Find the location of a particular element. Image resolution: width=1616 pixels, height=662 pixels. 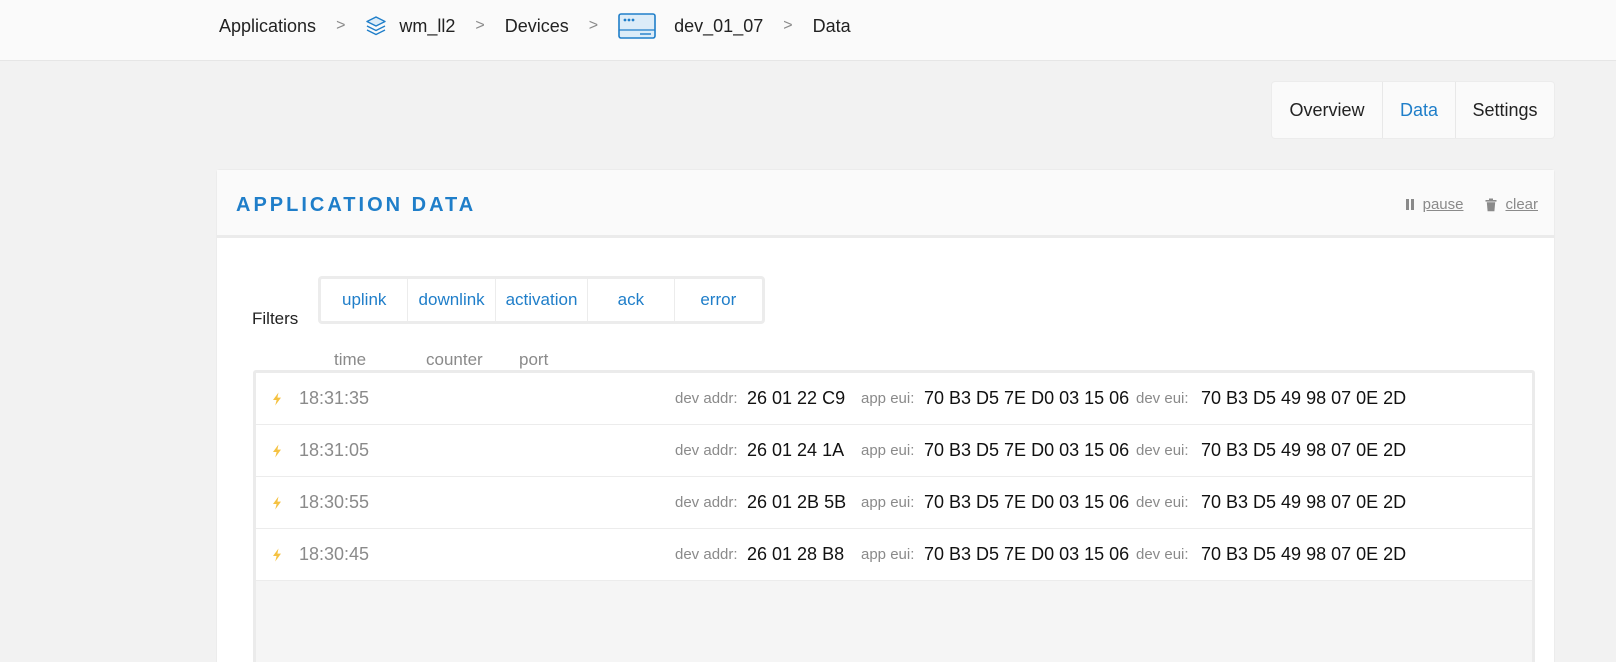

tab-settings: Settings is located at coordinates (1505, 110).